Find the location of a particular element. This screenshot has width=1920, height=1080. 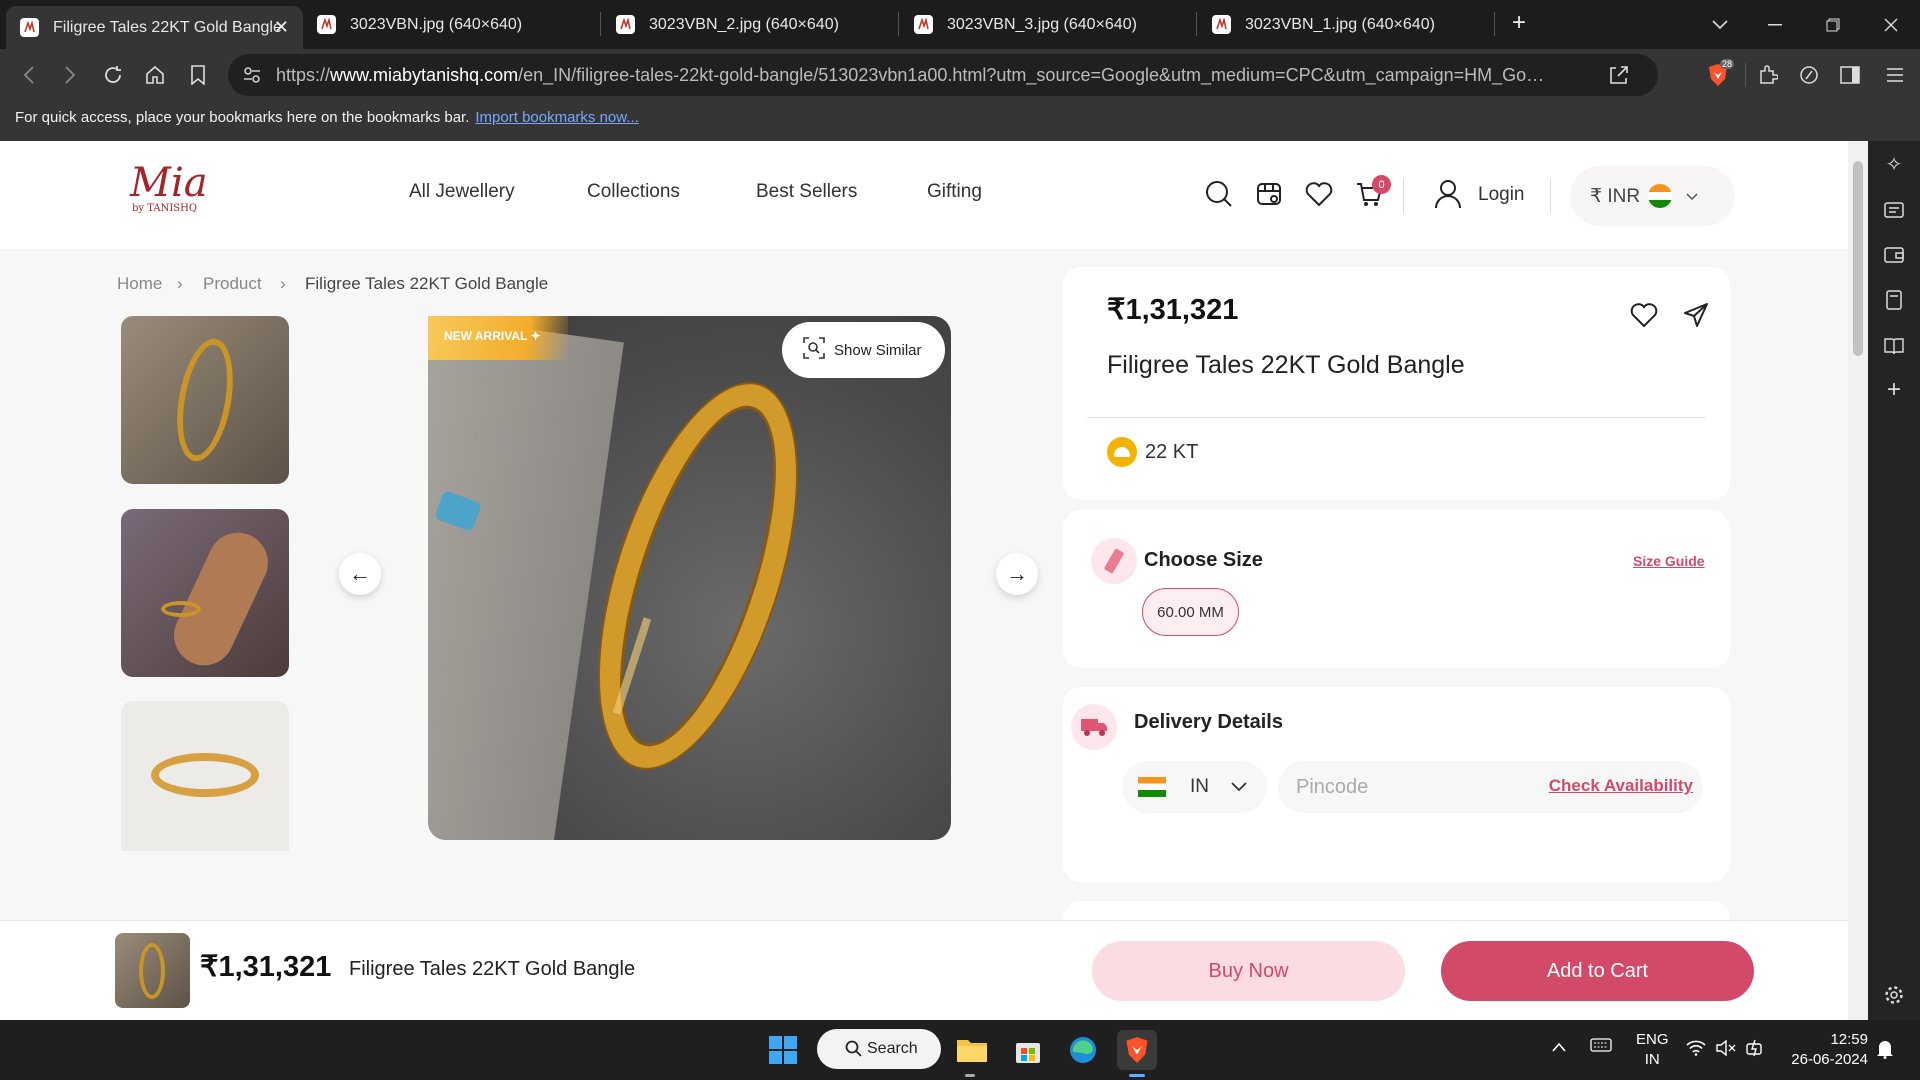

purity-label: 22 KT is located at coordinates (1172, 451).